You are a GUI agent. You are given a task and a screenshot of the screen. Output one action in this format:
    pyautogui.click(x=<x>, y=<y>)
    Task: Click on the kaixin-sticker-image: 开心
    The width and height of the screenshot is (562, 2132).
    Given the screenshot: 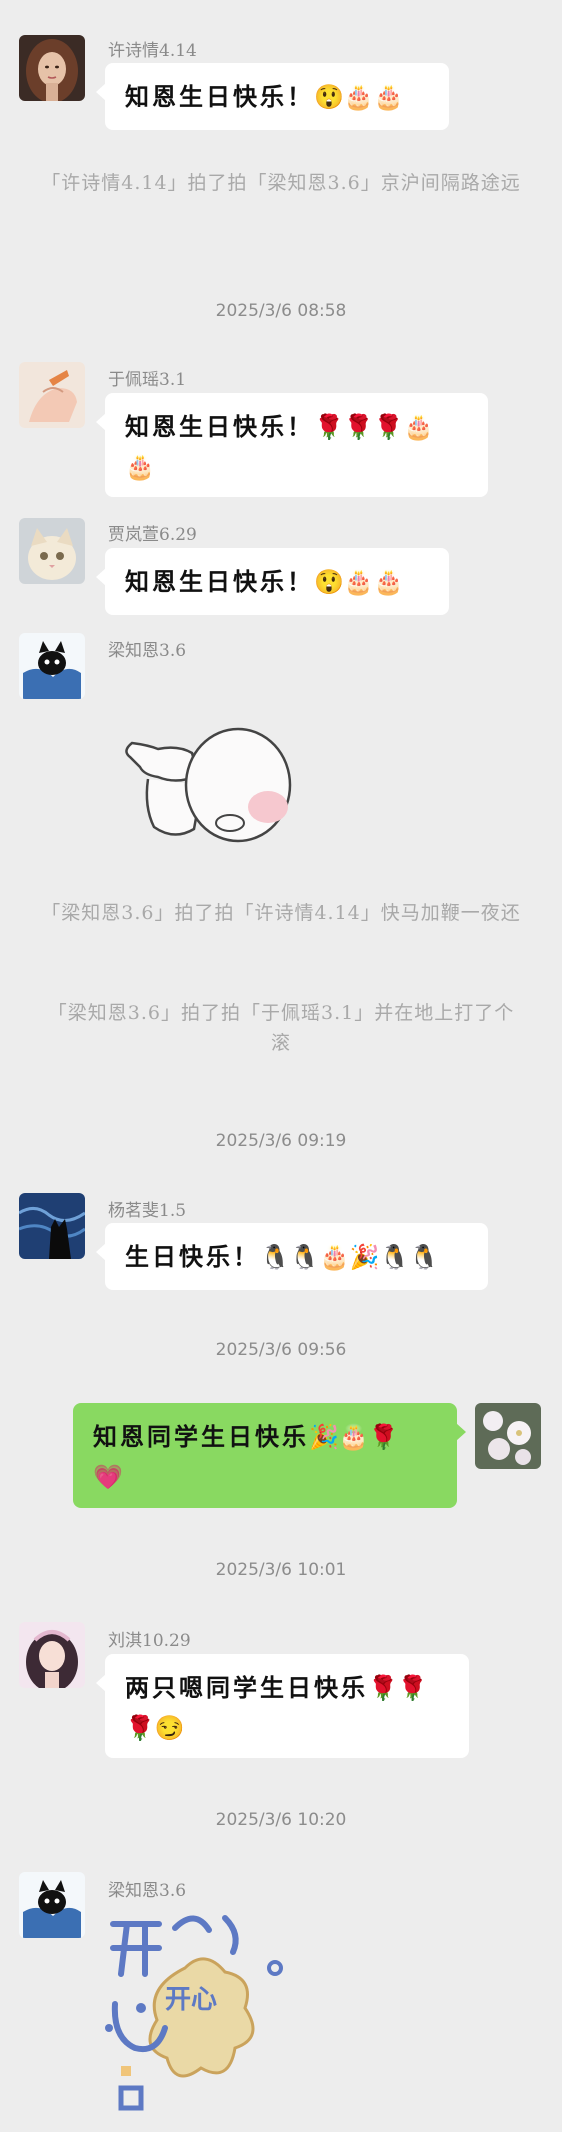 What is the action you would take?
    pyautogui.click(x=194, y=2013)
    